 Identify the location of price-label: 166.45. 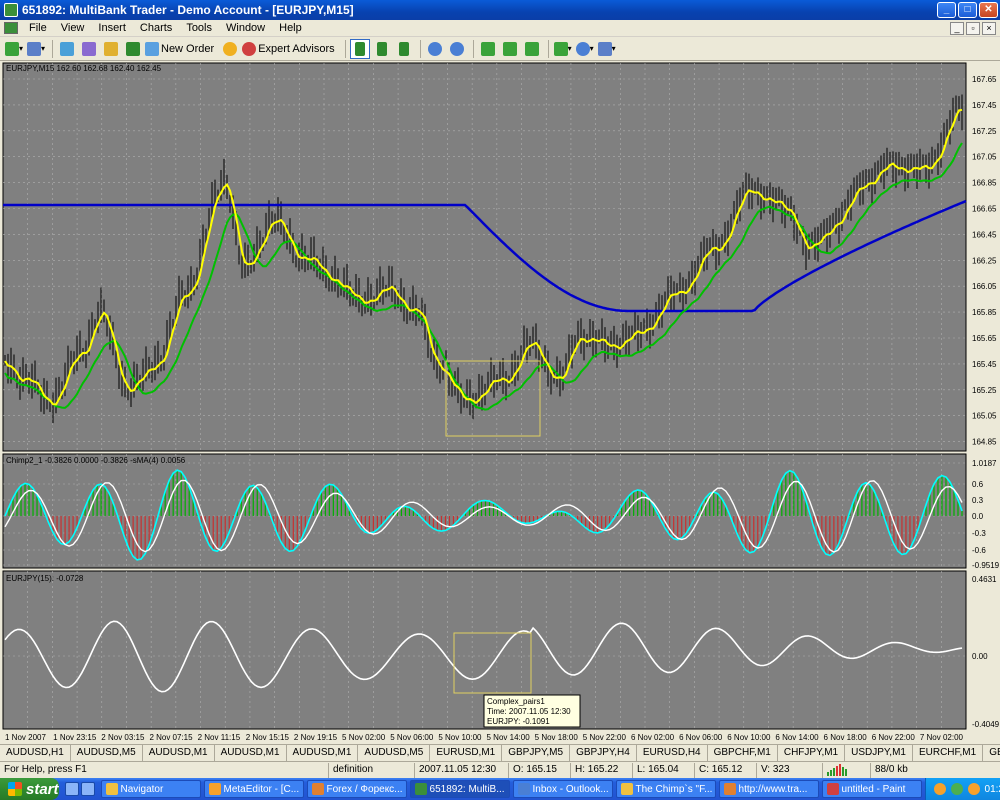
(984, 234).